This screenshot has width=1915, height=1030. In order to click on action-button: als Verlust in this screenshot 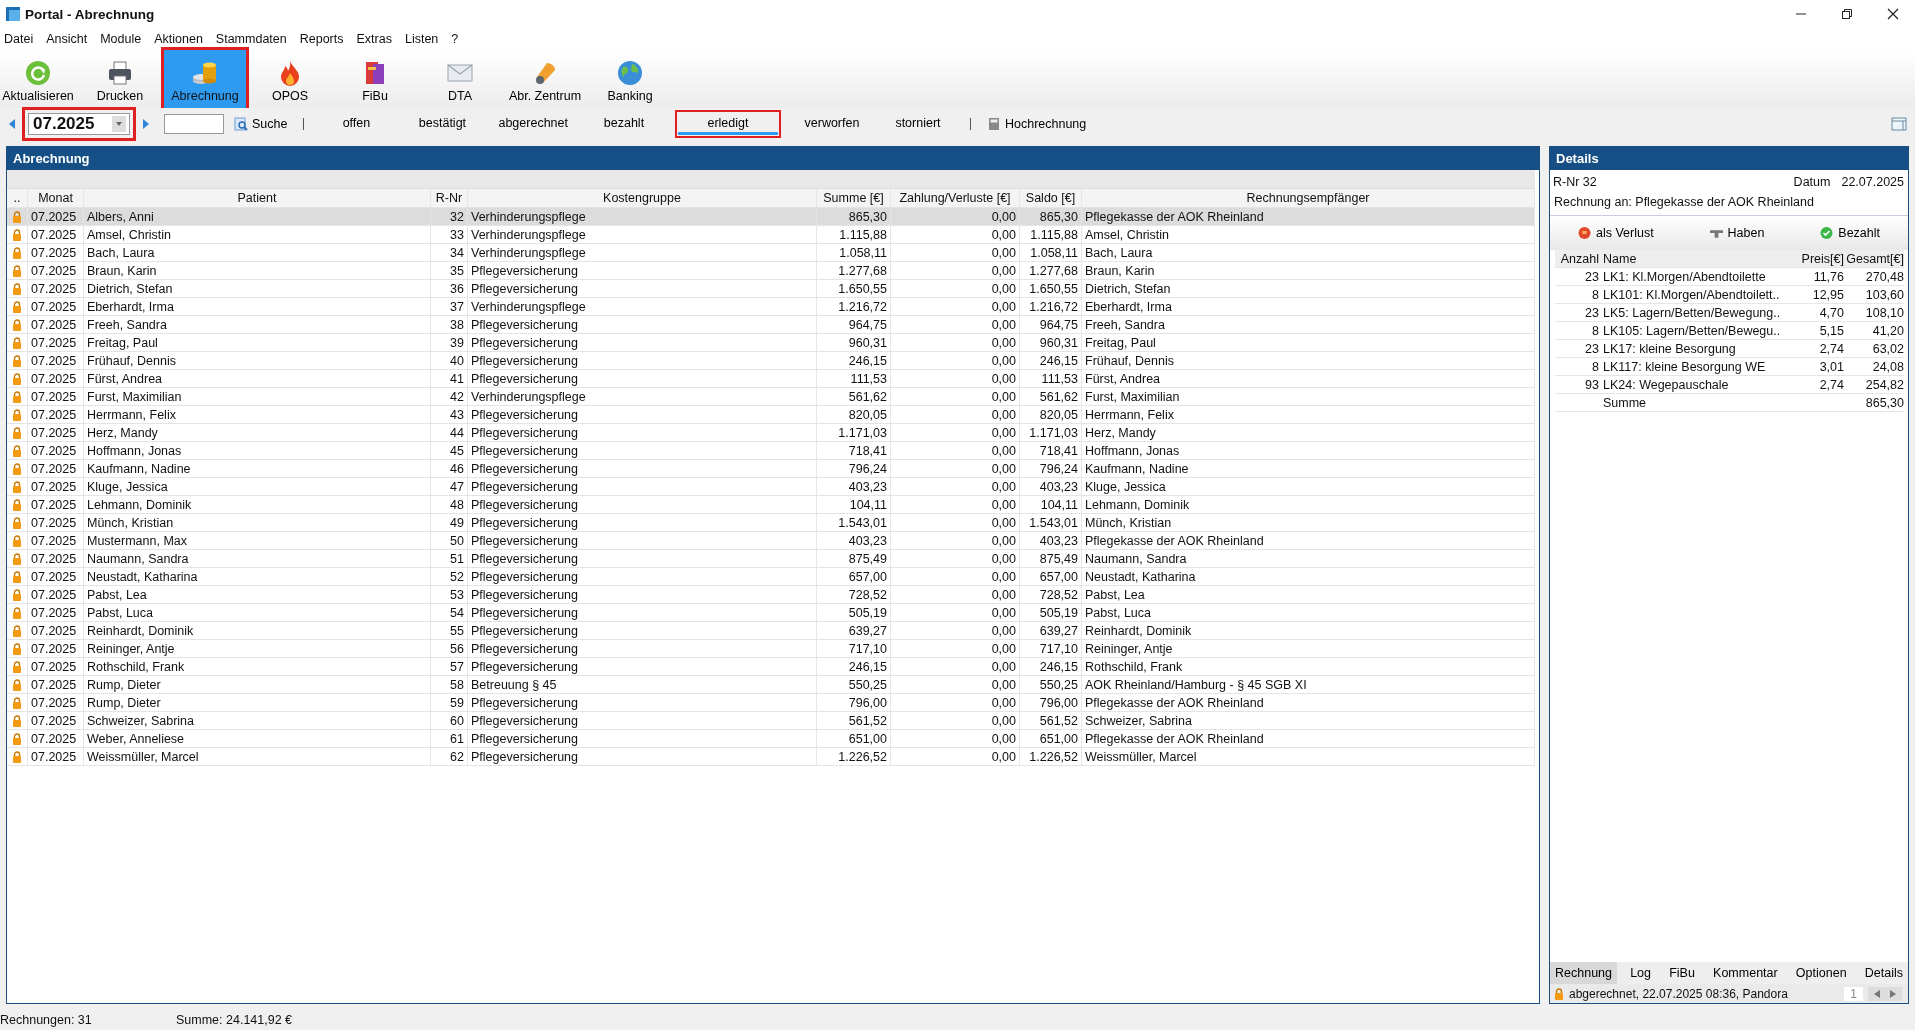, I will do `click(1615, 233)`.